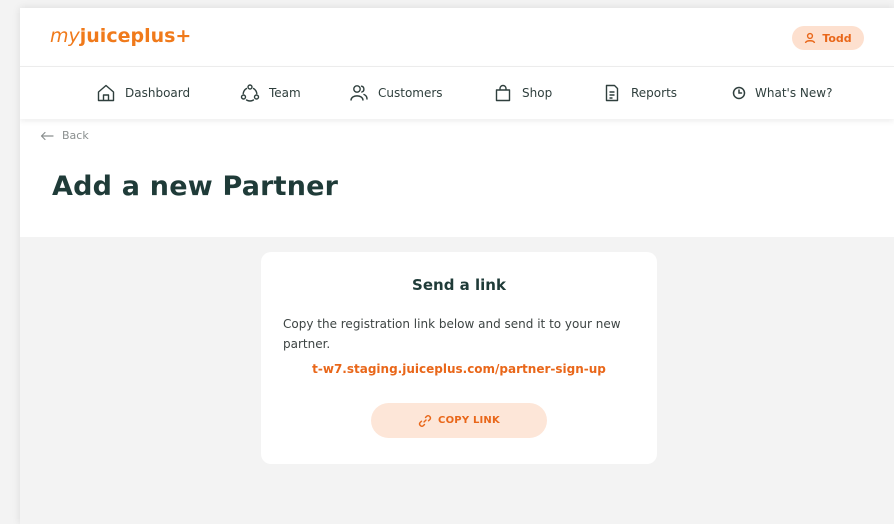 The image size is (894, 524). I want to click on logo-brand: juiceplus+, so click(135, 36).